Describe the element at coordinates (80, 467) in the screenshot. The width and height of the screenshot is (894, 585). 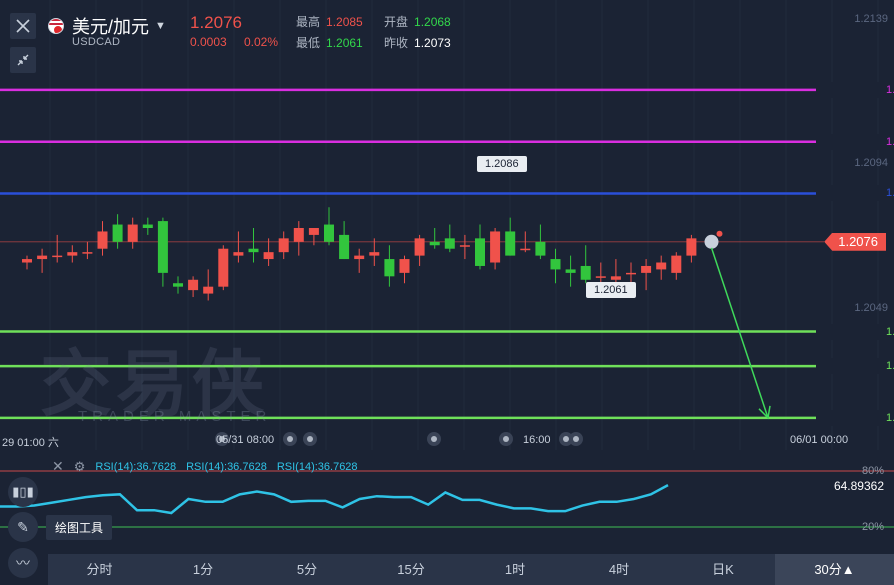
I see `settings-icon: ⚙` at that location.